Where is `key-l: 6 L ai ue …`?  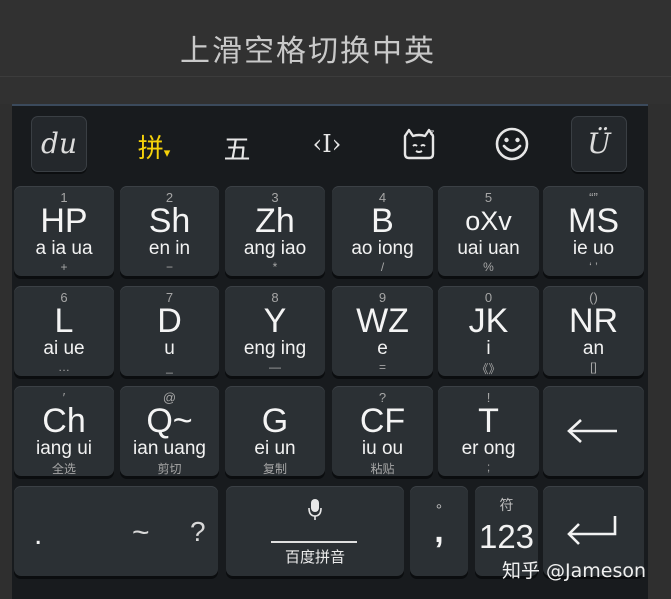
key-l: 6 L ai ue … is located at coordinates (64, 331).